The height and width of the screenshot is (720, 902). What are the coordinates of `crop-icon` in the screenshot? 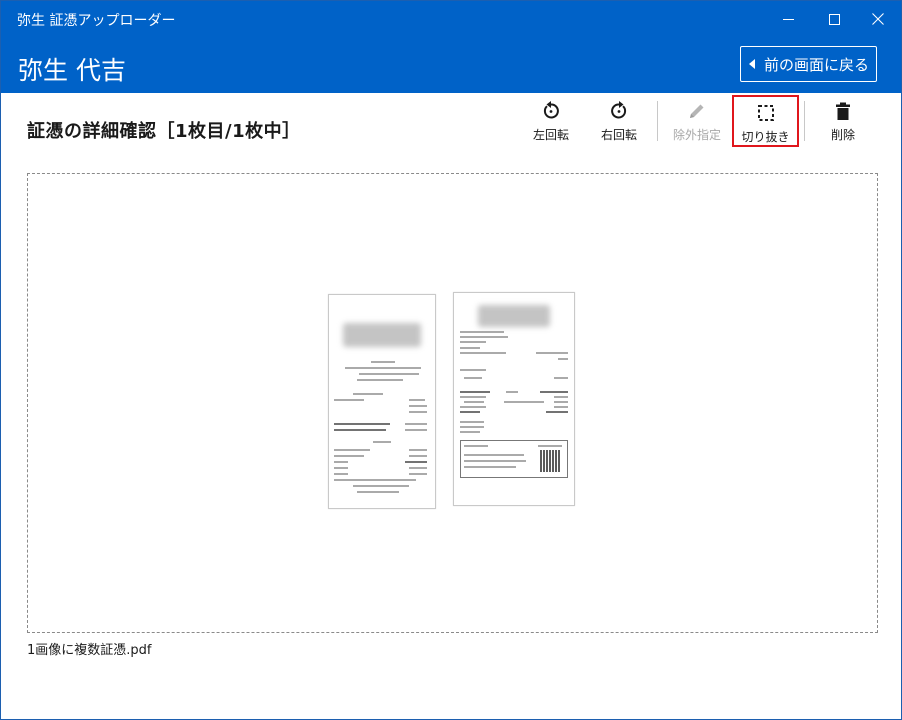 It's located at (765, 113).